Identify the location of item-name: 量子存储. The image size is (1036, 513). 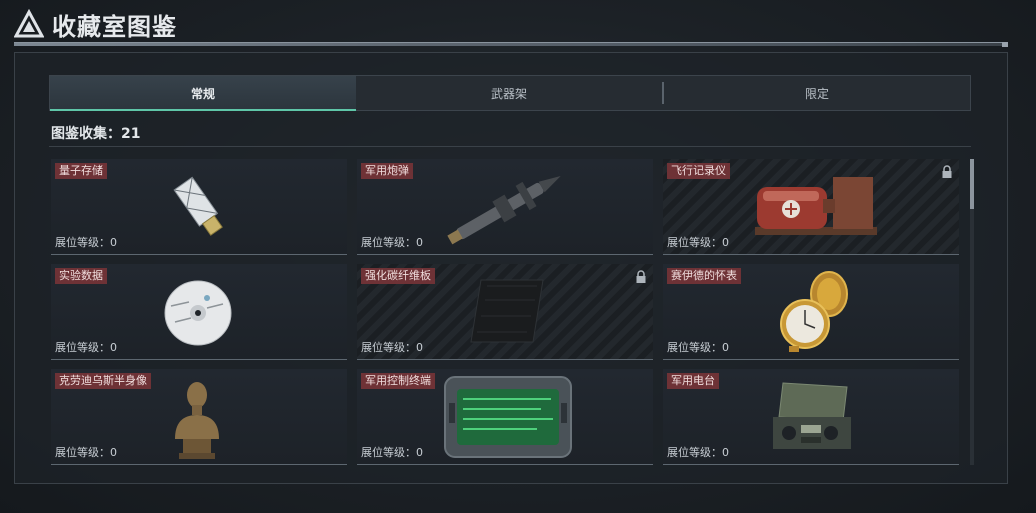
(81, 171).